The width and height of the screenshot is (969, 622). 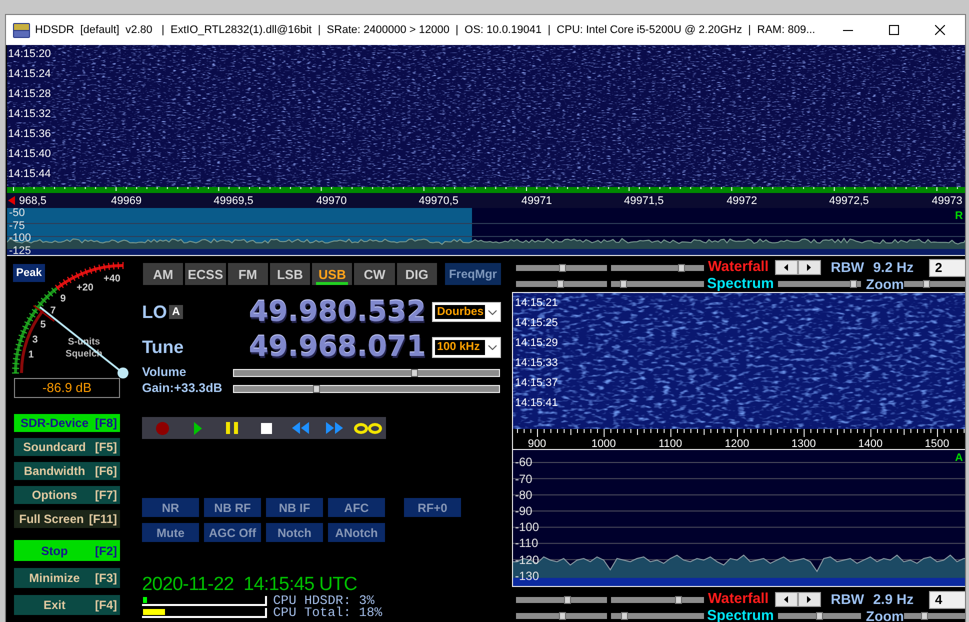 What do you see at coordinates (29, 114) in the screenshot?
I see `time-label: 14:15:32` at bounding box center [29, 114].